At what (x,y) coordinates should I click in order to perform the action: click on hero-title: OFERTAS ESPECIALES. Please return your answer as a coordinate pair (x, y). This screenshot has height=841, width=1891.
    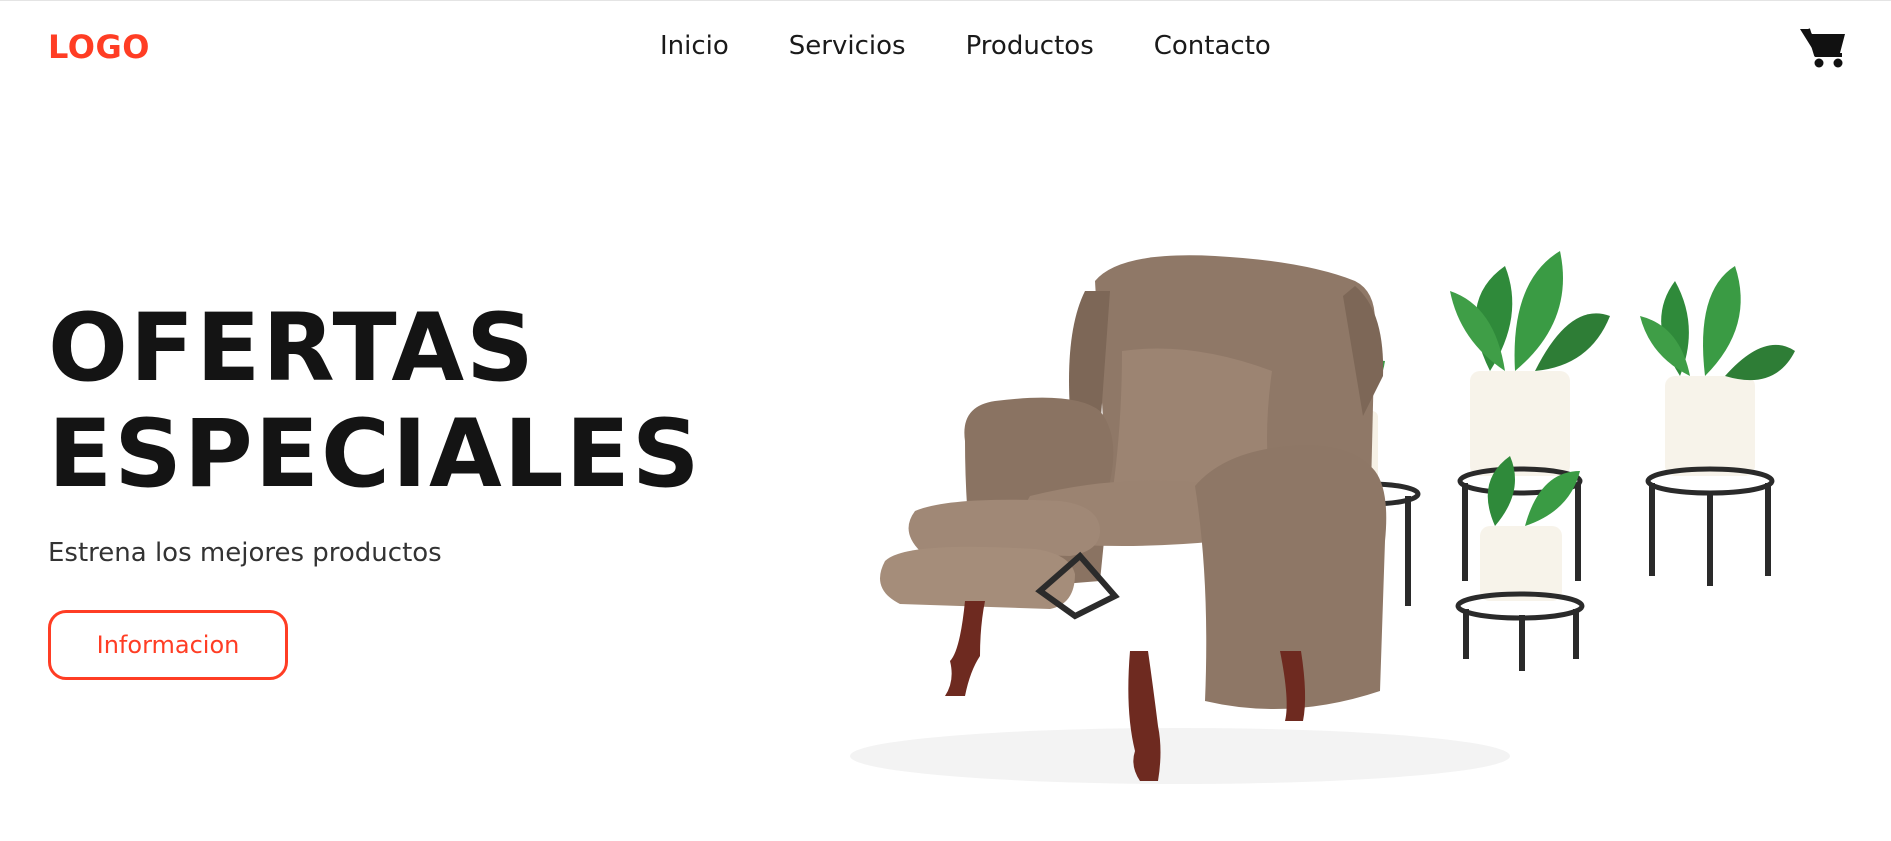
    Looking at the image, I should click on (375, 402).